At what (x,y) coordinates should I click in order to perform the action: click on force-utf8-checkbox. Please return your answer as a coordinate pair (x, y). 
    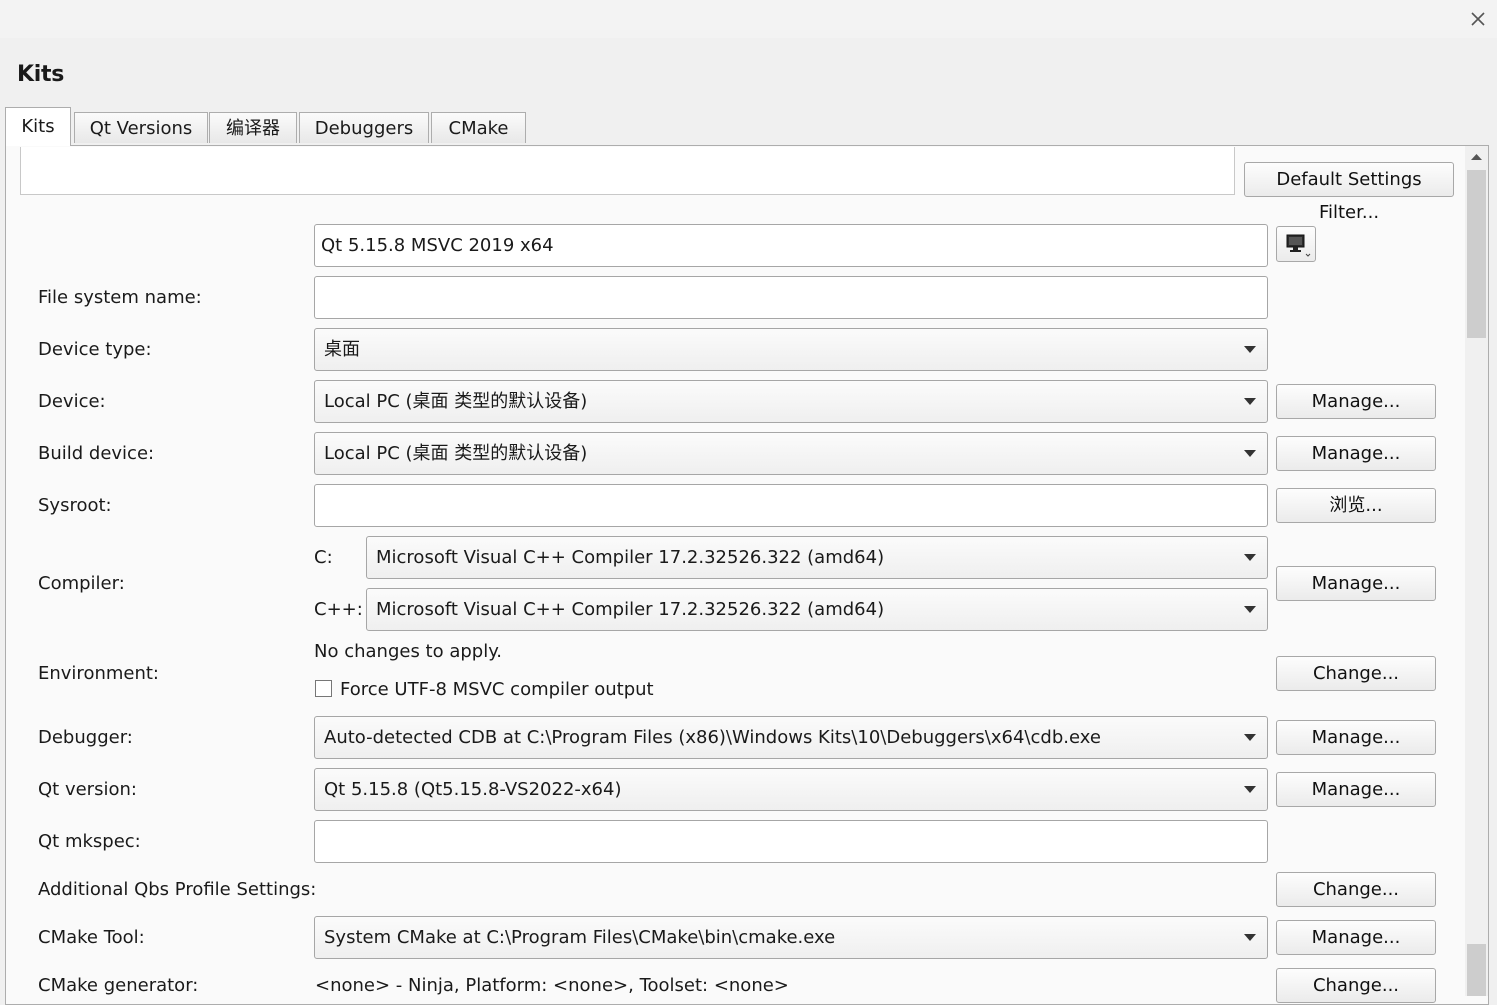
    Looking at the image, I should click on (323, 688).